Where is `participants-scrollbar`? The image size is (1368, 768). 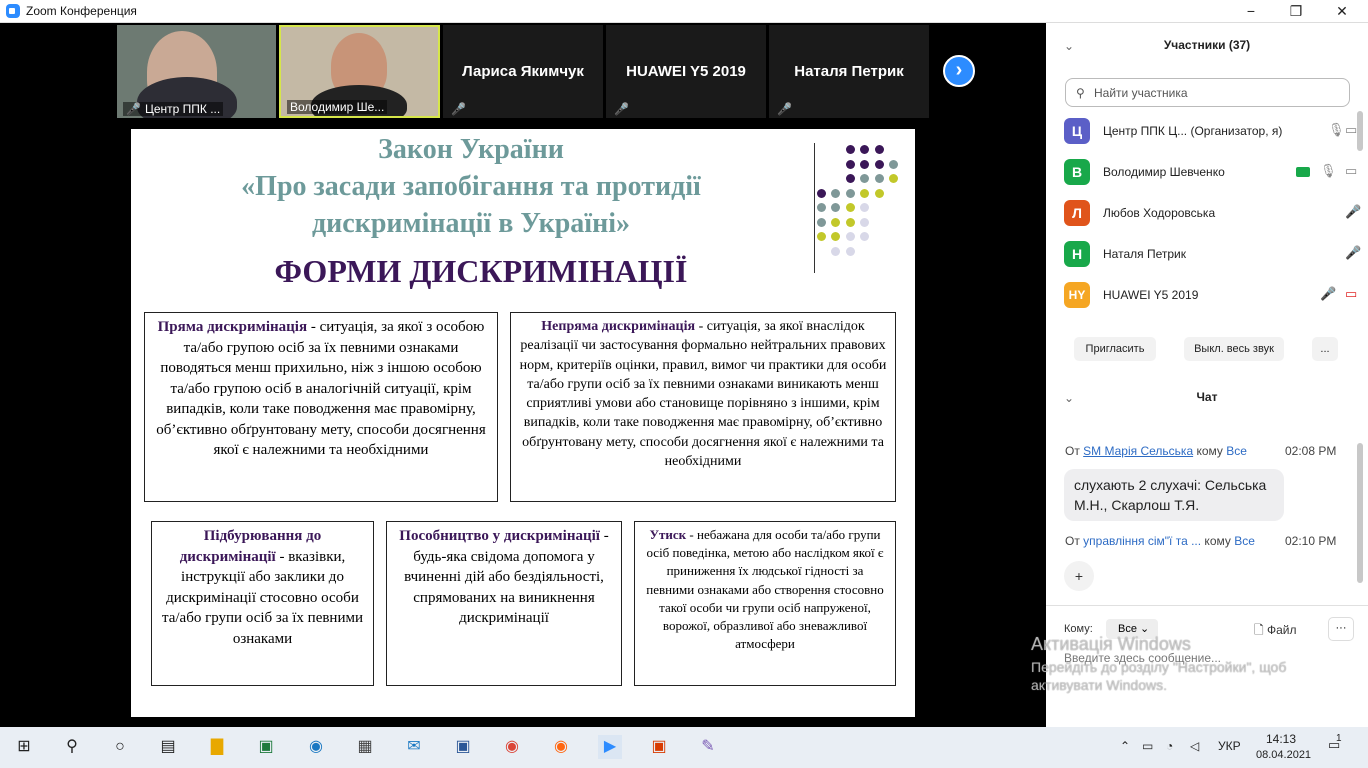 participants-scrollbar is located at coordinates (1360, 131).